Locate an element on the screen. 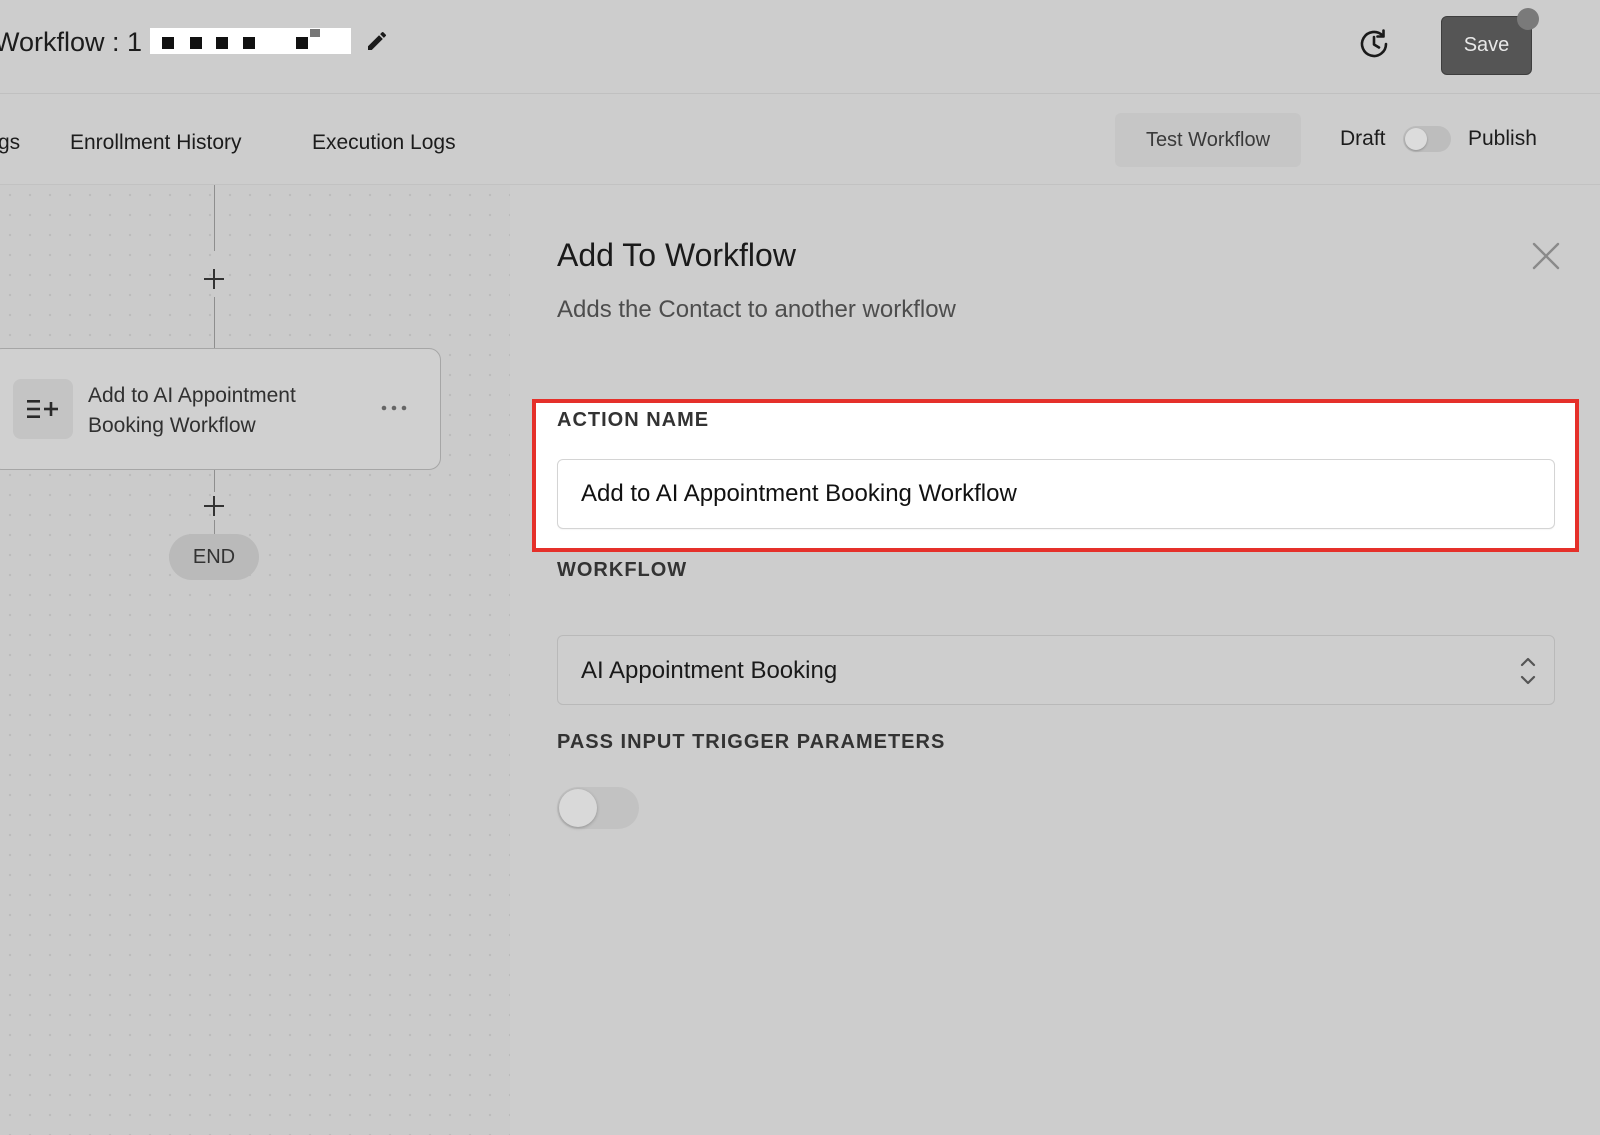 The image size is (1600, 1135). draft-label: Draft is located at coordinates (1363, 138).